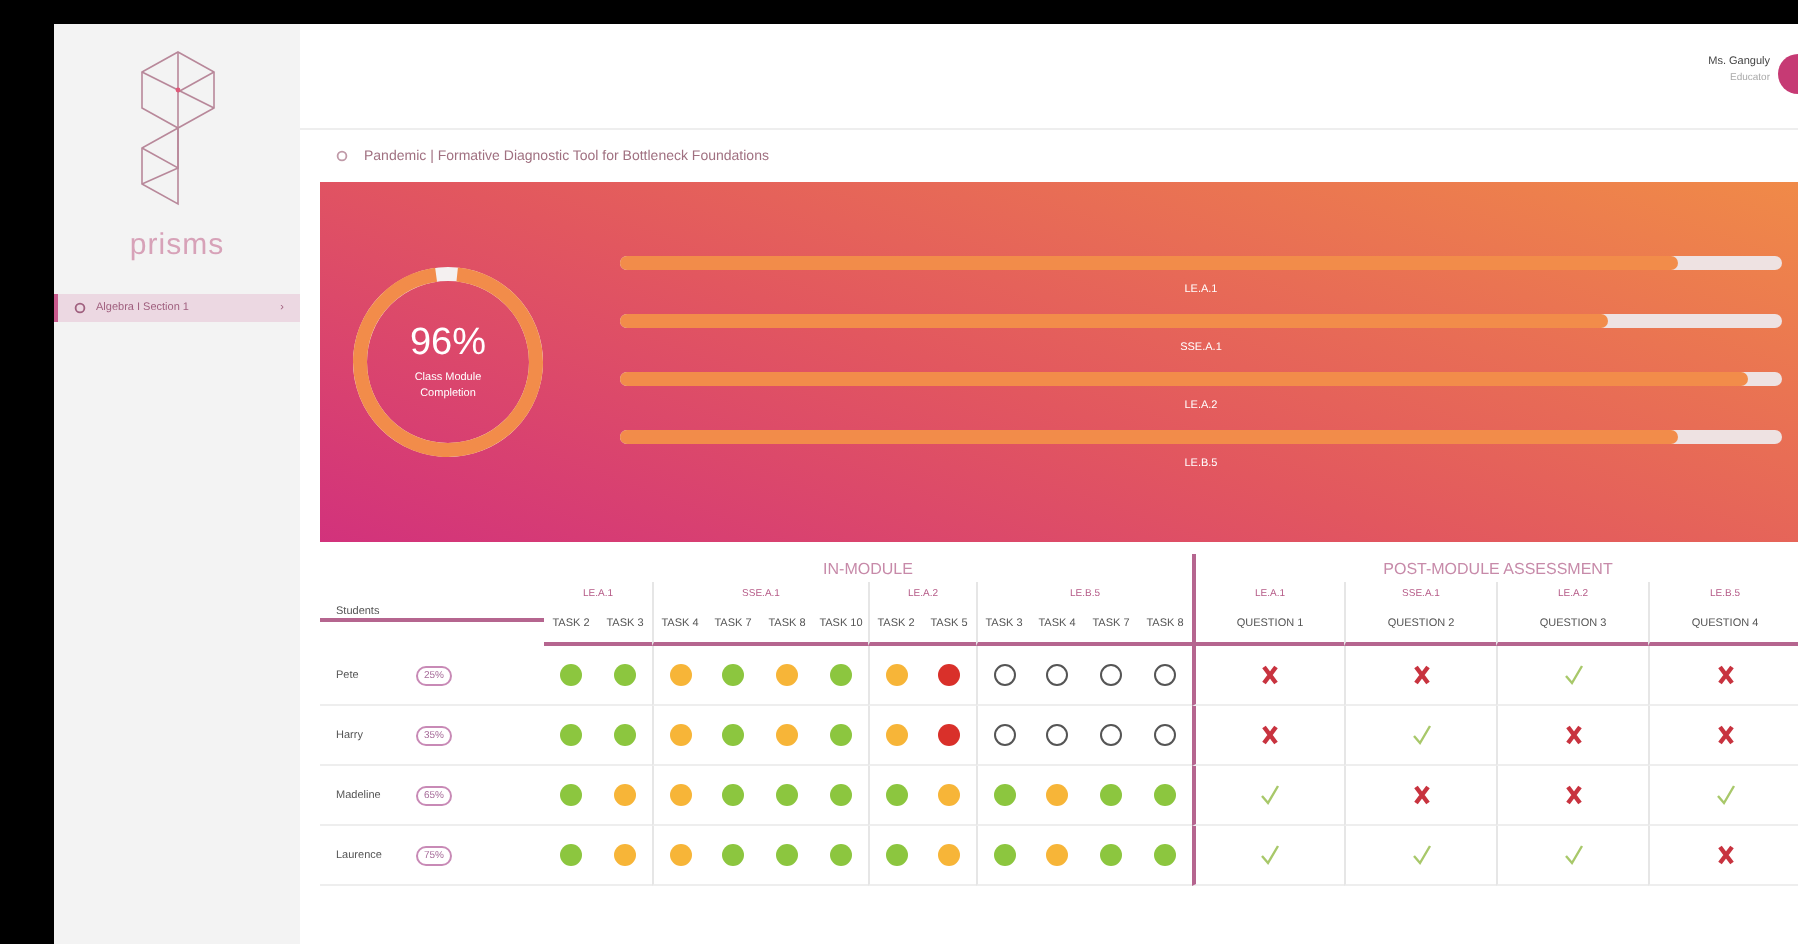 The width and height of the screenshot is (1798, 944). Describe the element at coordinates (868, 569) in the screenshot. I see `section-title: IN-MODULE` at that location.